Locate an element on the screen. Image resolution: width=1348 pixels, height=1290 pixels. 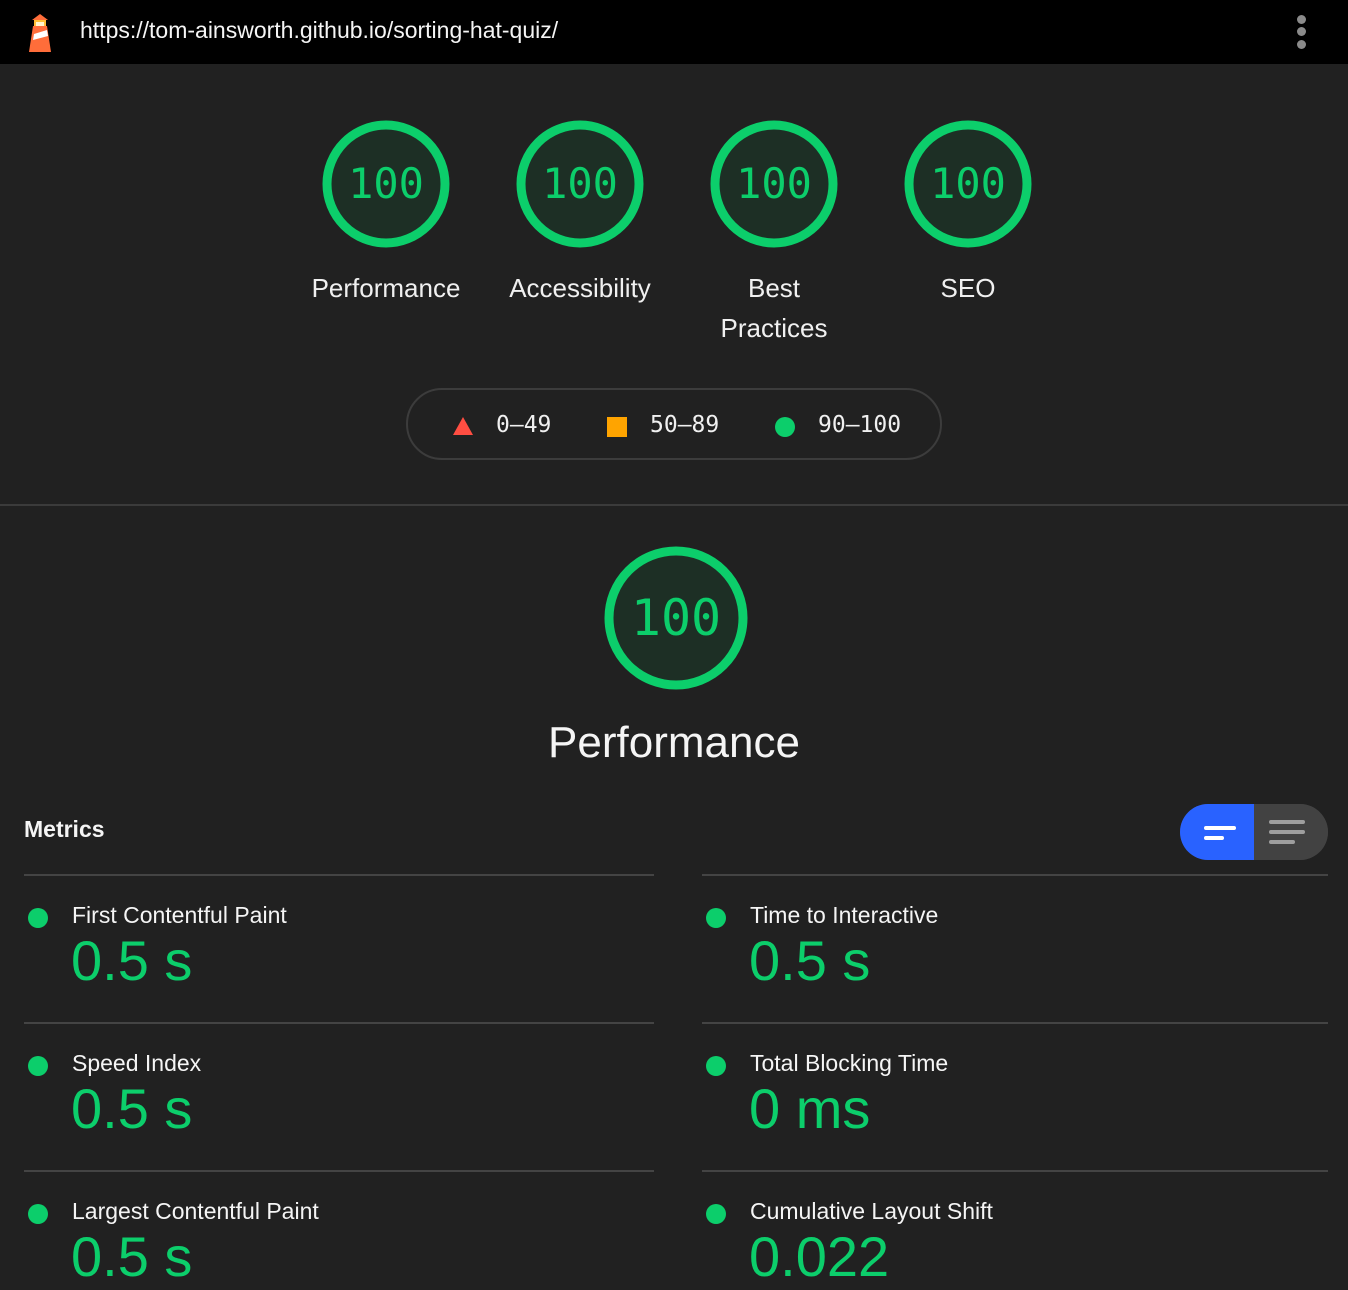
gauge-label-seo: SEO is located at coordinates (968, 288).